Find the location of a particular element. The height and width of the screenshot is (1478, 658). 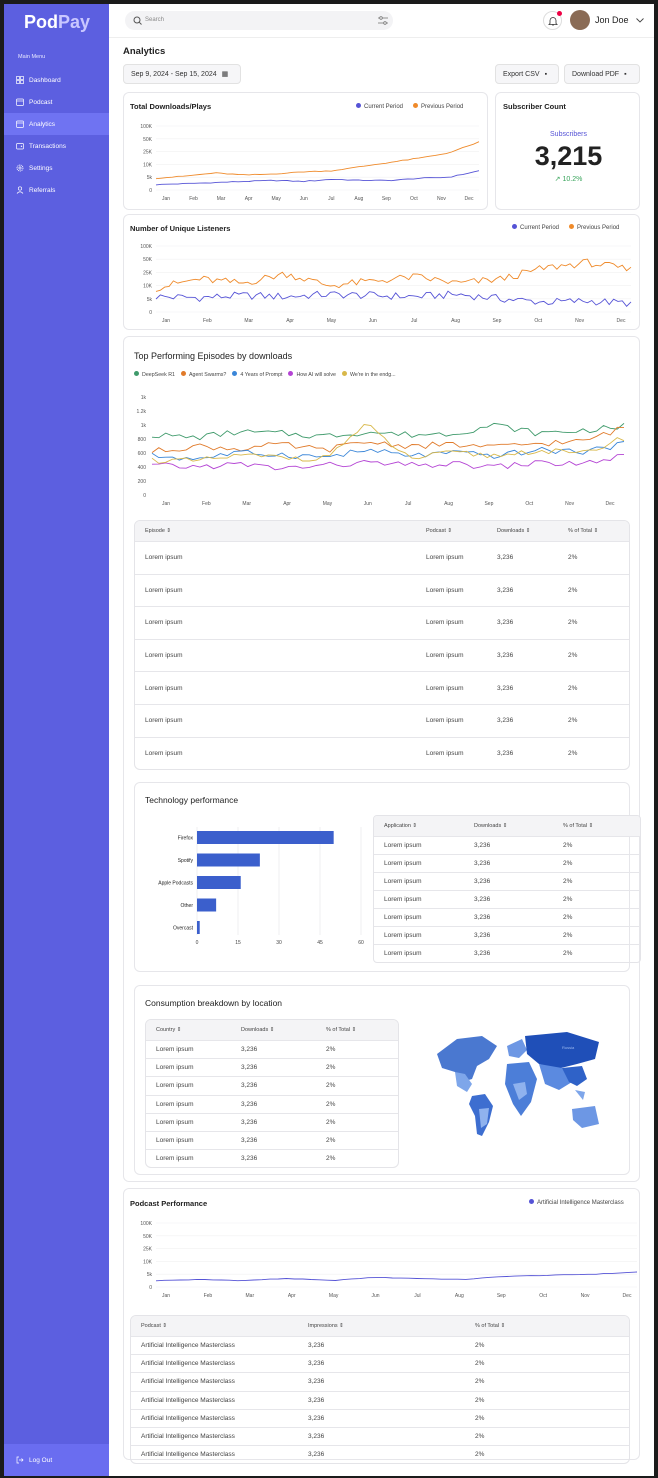

y-tick-label: 0 is located at coordinates (144, 496).